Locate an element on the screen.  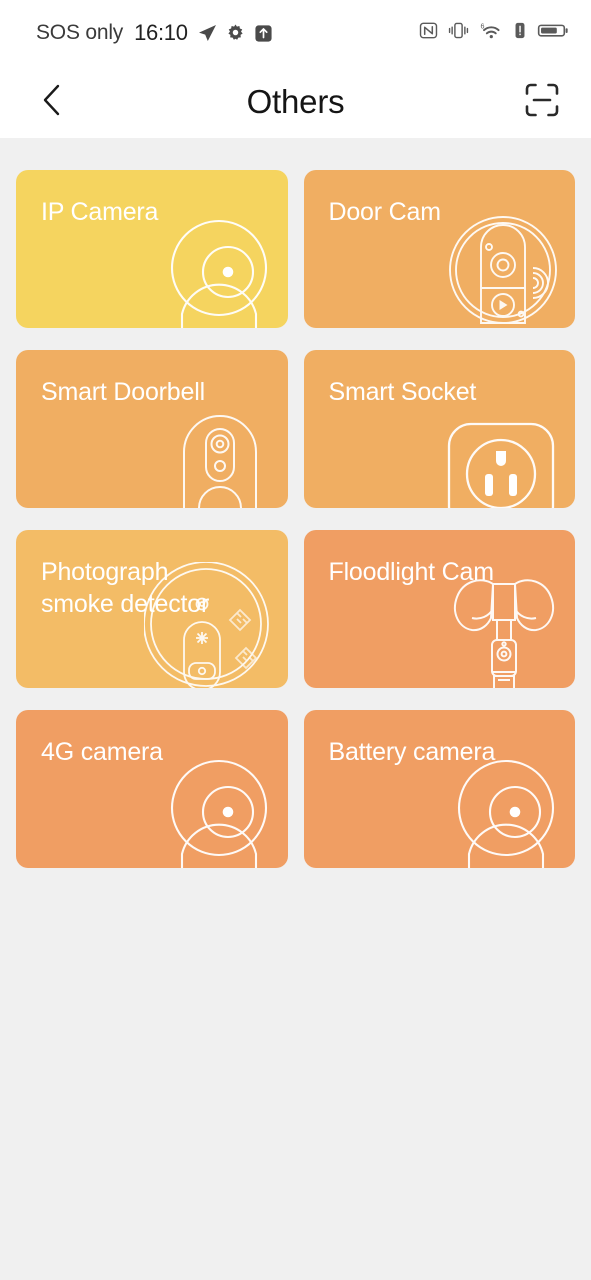
scan-frame-icon is located at coordinates (542, 102).